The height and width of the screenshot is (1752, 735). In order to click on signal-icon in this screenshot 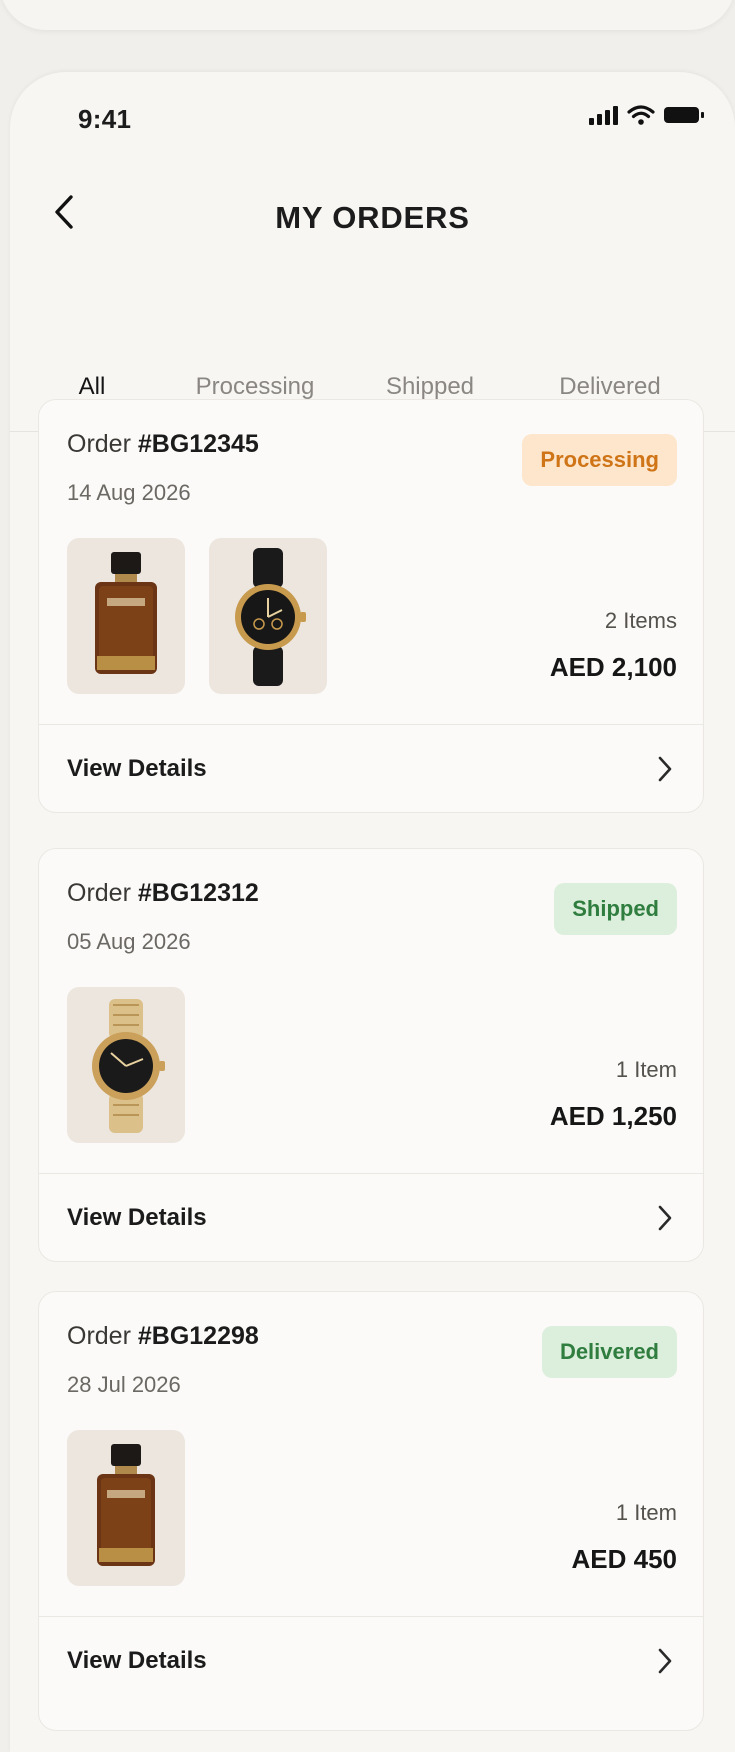, I will do `click(604, 117)`.